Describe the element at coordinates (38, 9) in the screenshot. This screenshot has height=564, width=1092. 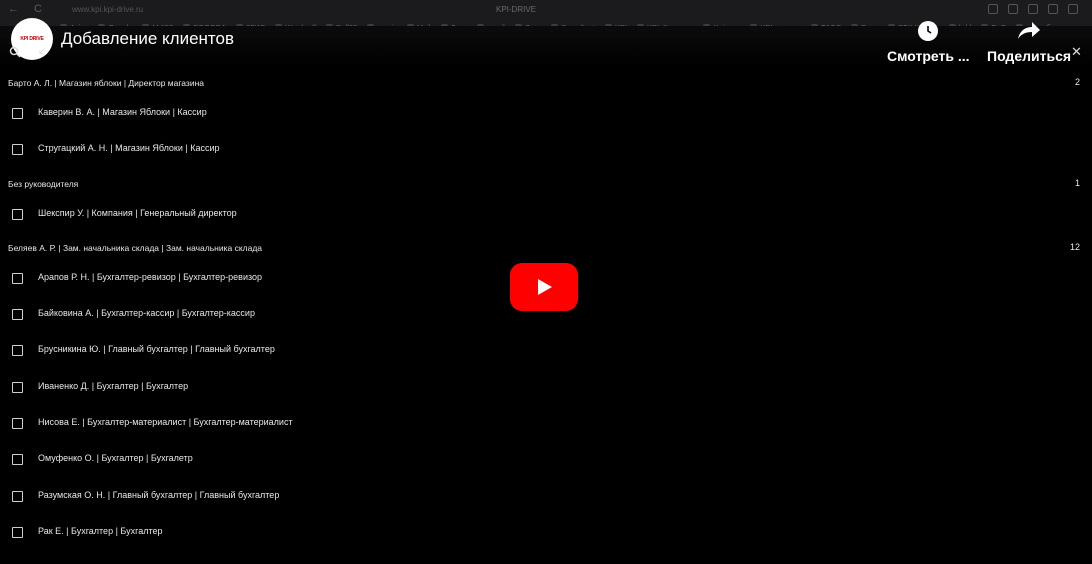
I see `reload-icon: C` at that location.